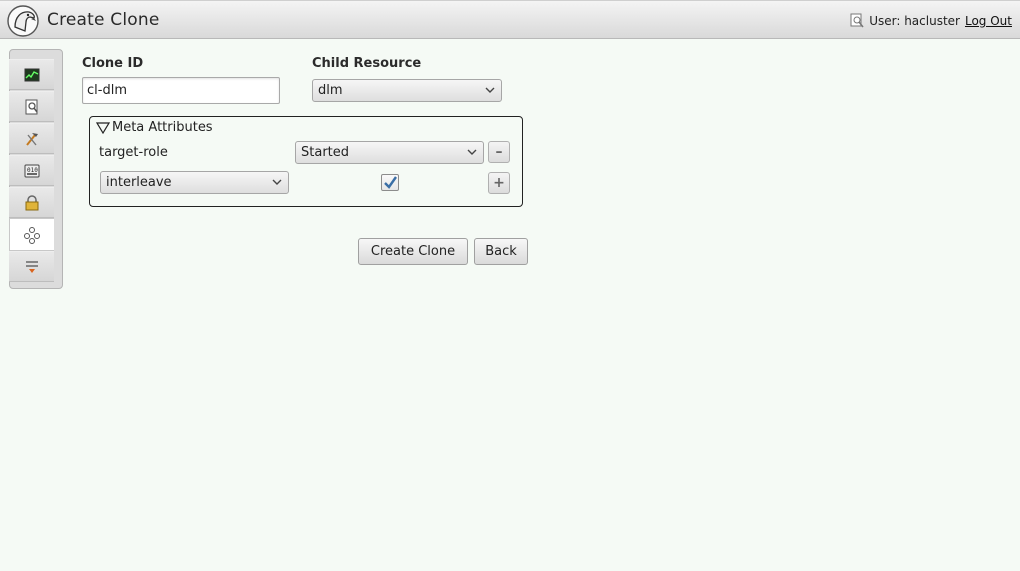 This screenshot has width=1020, height=571. What do you see at coordinates (325, 152) in the screenshot?
I see `target-role-value: Started` at bounding box center [325, 152].